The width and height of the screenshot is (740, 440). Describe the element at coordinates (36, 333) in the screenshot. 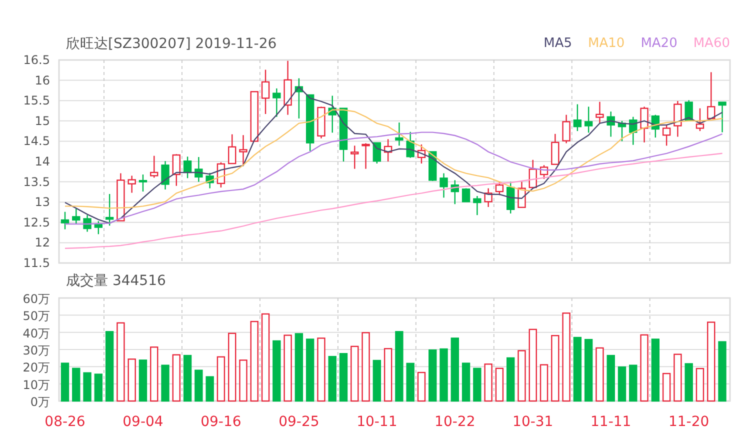

I see `axis-label: 40万` at that location.